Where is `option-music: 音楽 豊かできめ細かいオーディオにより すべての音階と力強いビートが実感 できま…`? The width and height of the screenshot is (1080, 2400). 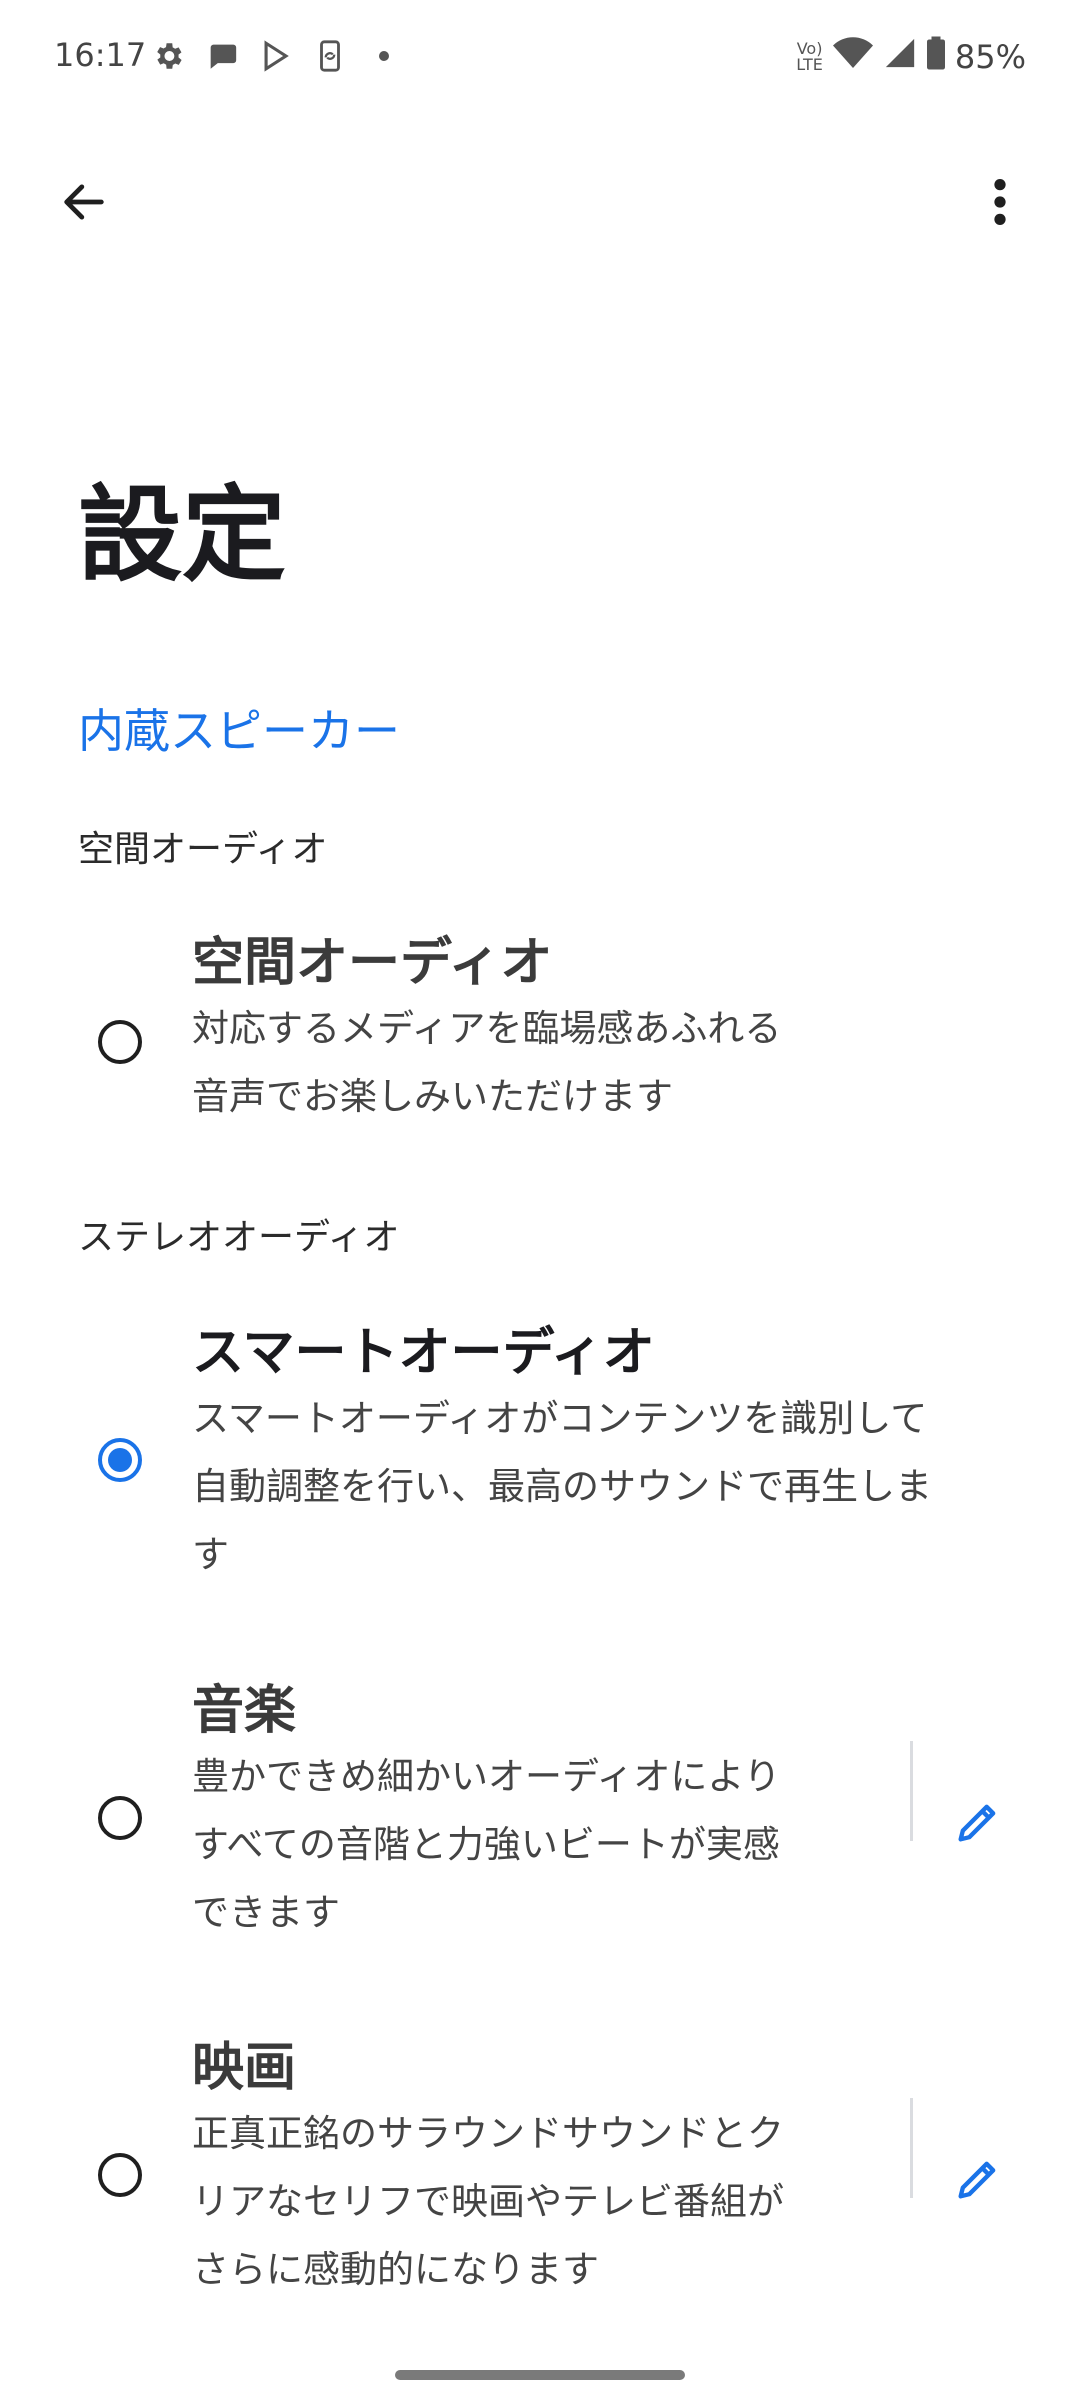
option-music: 音楽 豊かできめ細かいオーディオにより すべての音階と力強いビートが実感 できま… is located at coordinates (540, 1798).